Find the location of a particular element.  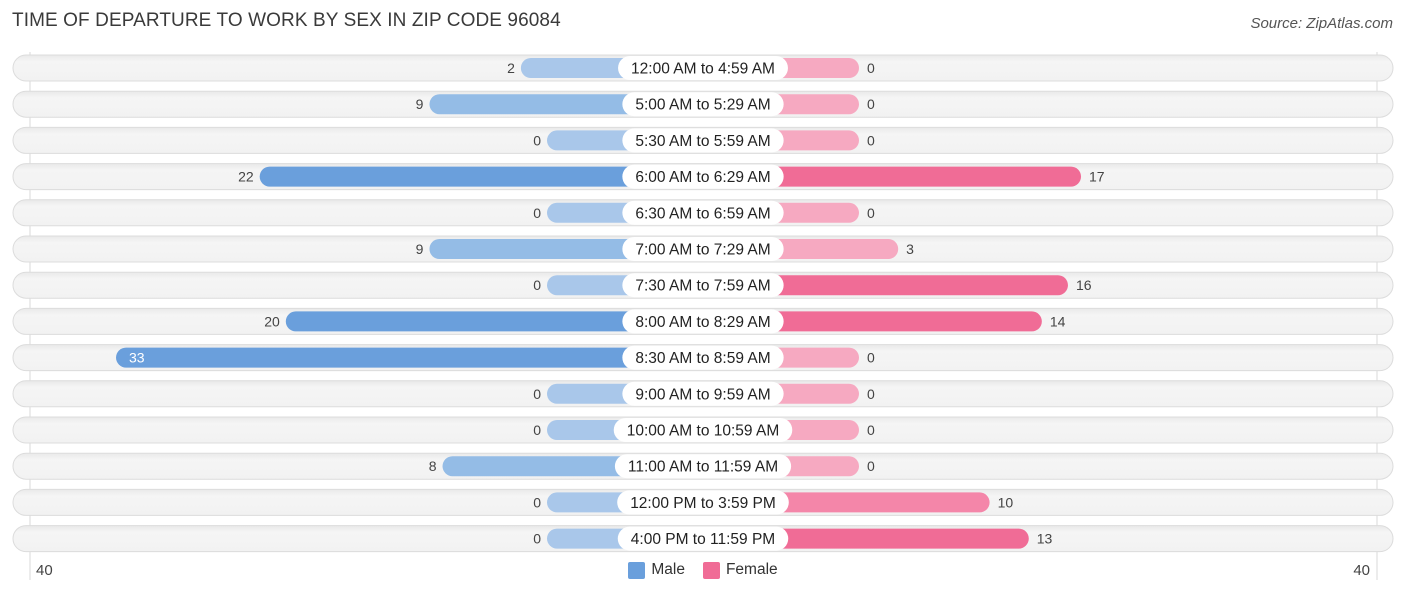

value-label-female: 17 is located at coordinates (1097, 177).